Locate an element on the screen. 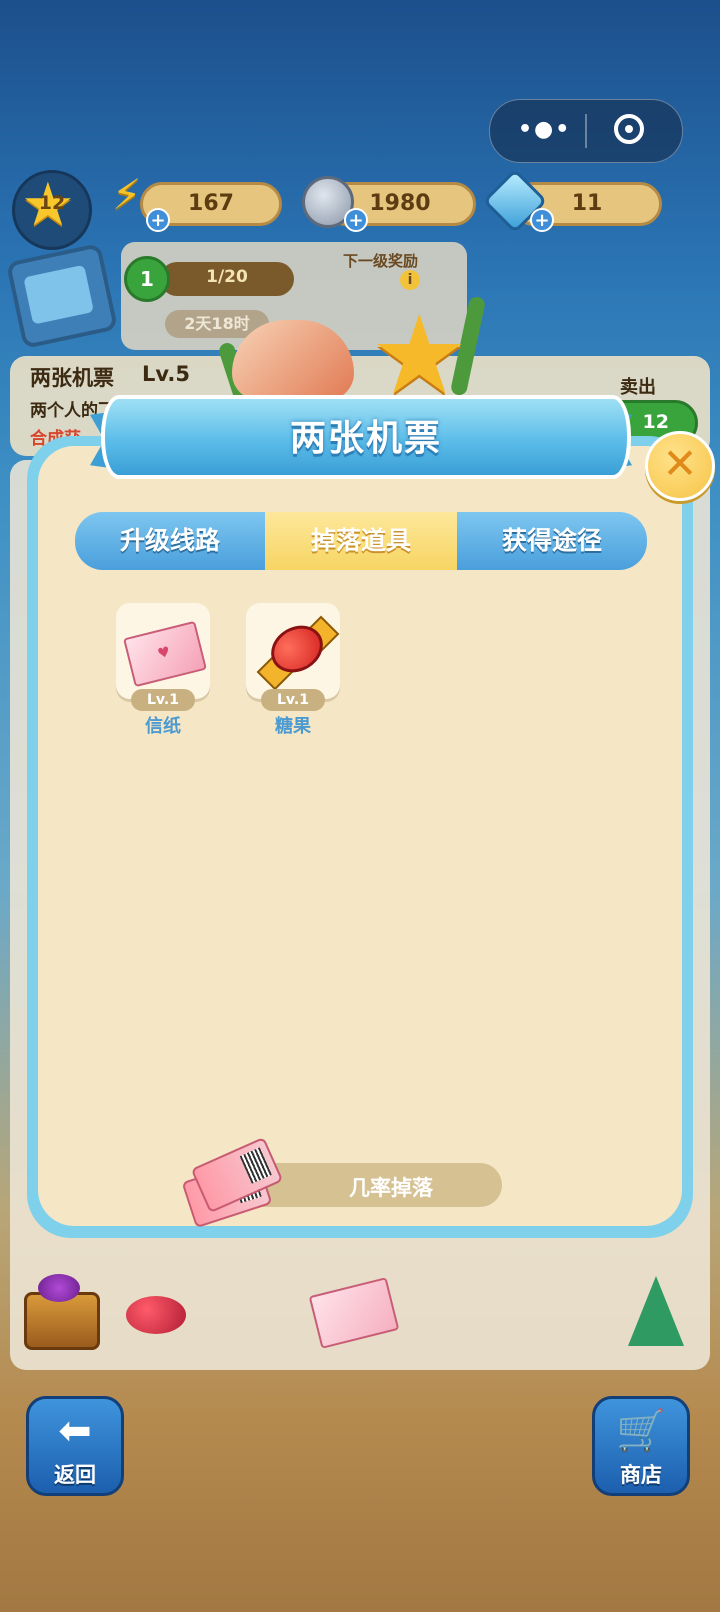 The width and height of the screenshot is (720, 1612). sell-label: 卖出 is located at coordinates (638, 387).